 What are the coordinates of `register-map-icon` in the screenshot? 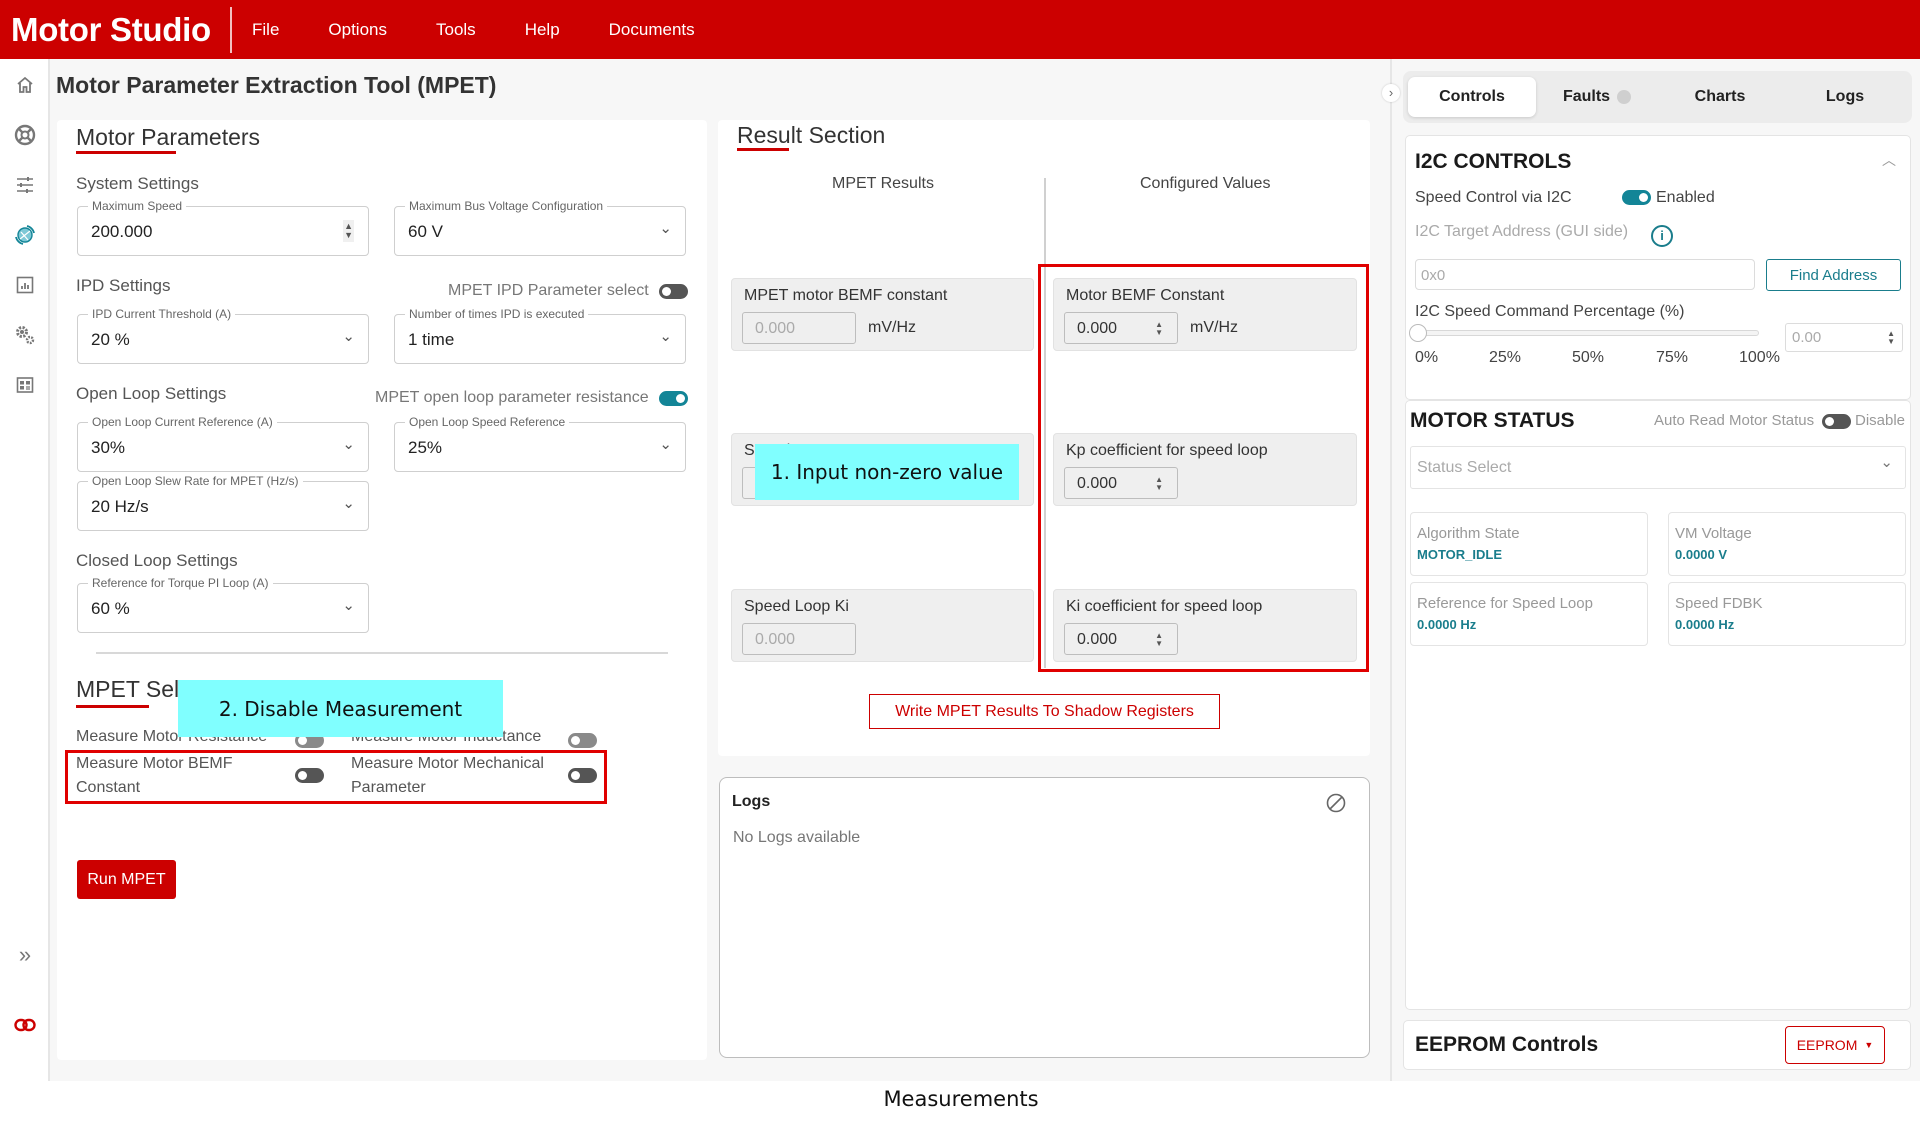 It's located at (25, 385).